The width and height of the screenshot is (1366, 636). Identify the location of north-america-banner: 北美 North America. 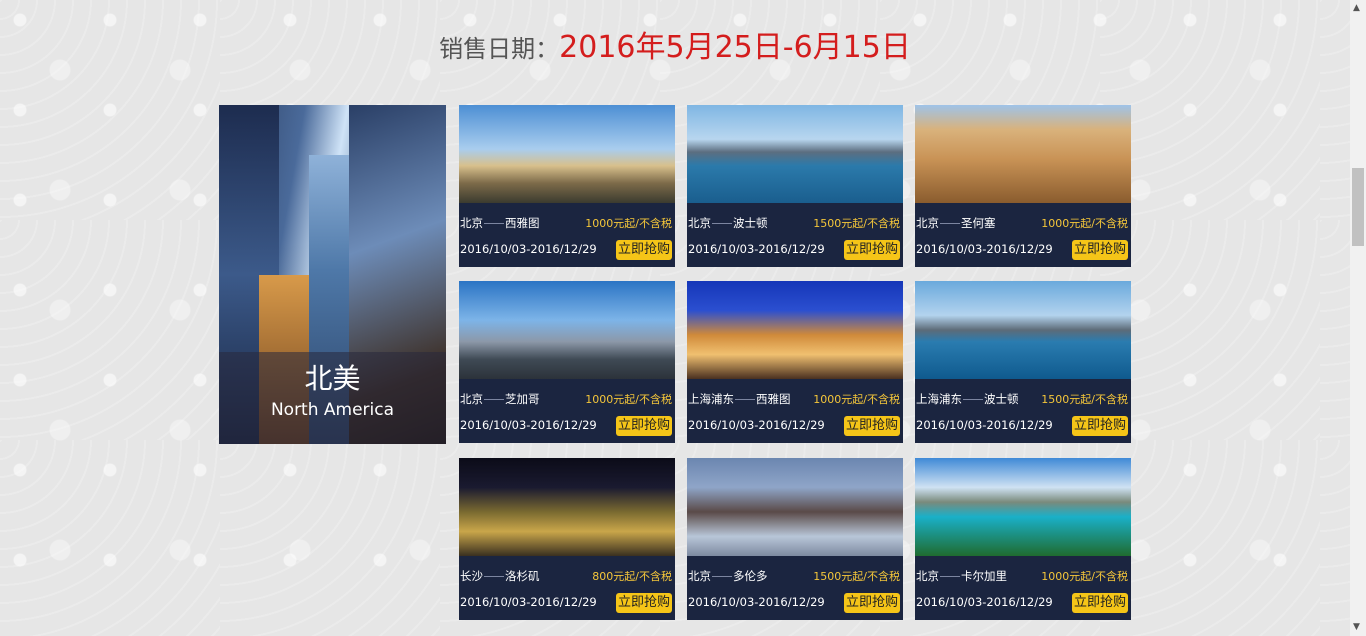
(332, 274).